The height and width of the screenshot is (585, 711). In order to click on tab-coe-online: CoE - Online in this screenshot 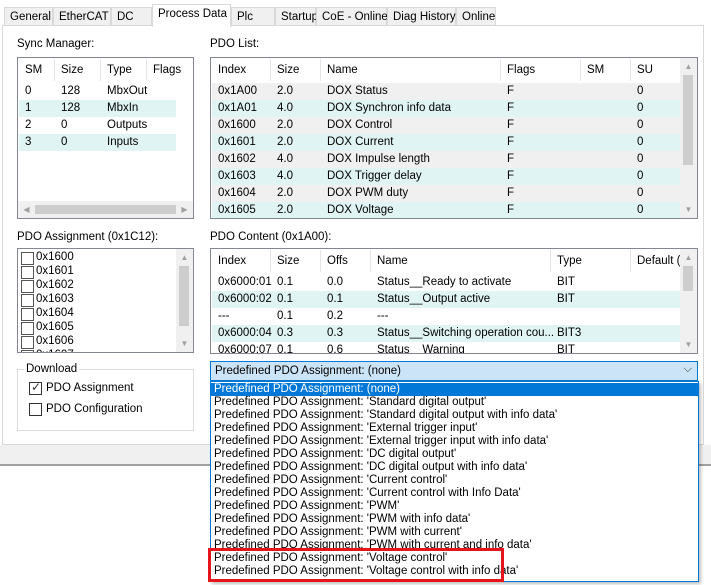, I will do `click(352, 16)`.